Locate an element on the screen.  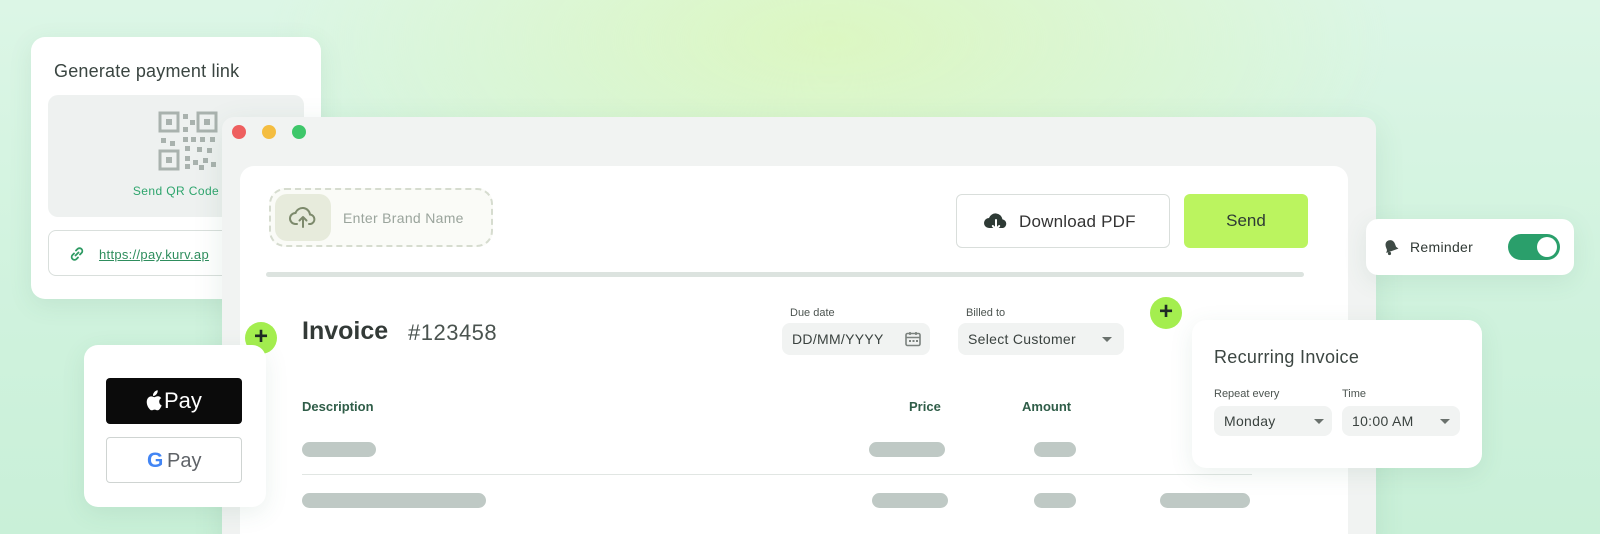
reminder-toggle is located at coordinates (1534, 247).